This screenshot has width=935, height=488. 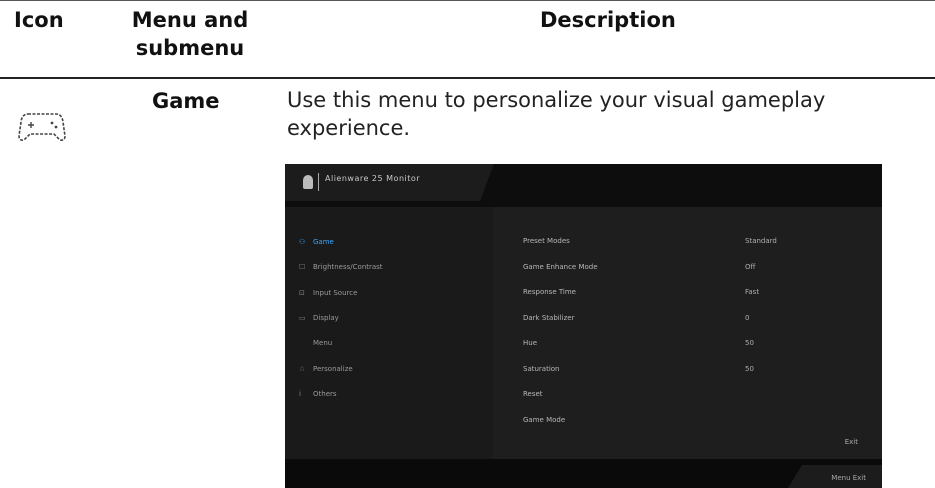 What do you see at coordinates (608, 20) in the screenshot?
I see `column-header-description: Description` at bounding box center [608, 20].